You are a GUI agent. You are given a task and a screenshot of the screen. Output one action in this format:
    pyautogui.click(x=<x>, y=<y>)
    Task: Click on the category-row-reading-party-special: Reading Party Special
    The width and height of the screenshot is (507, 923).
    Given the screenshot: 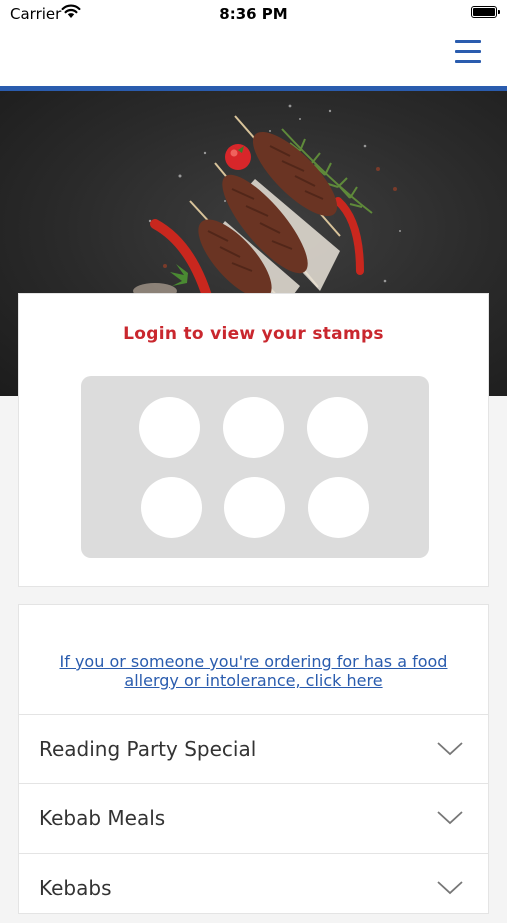 What is the action you would take?
    pyautogui.click(x=253, y=749)
    